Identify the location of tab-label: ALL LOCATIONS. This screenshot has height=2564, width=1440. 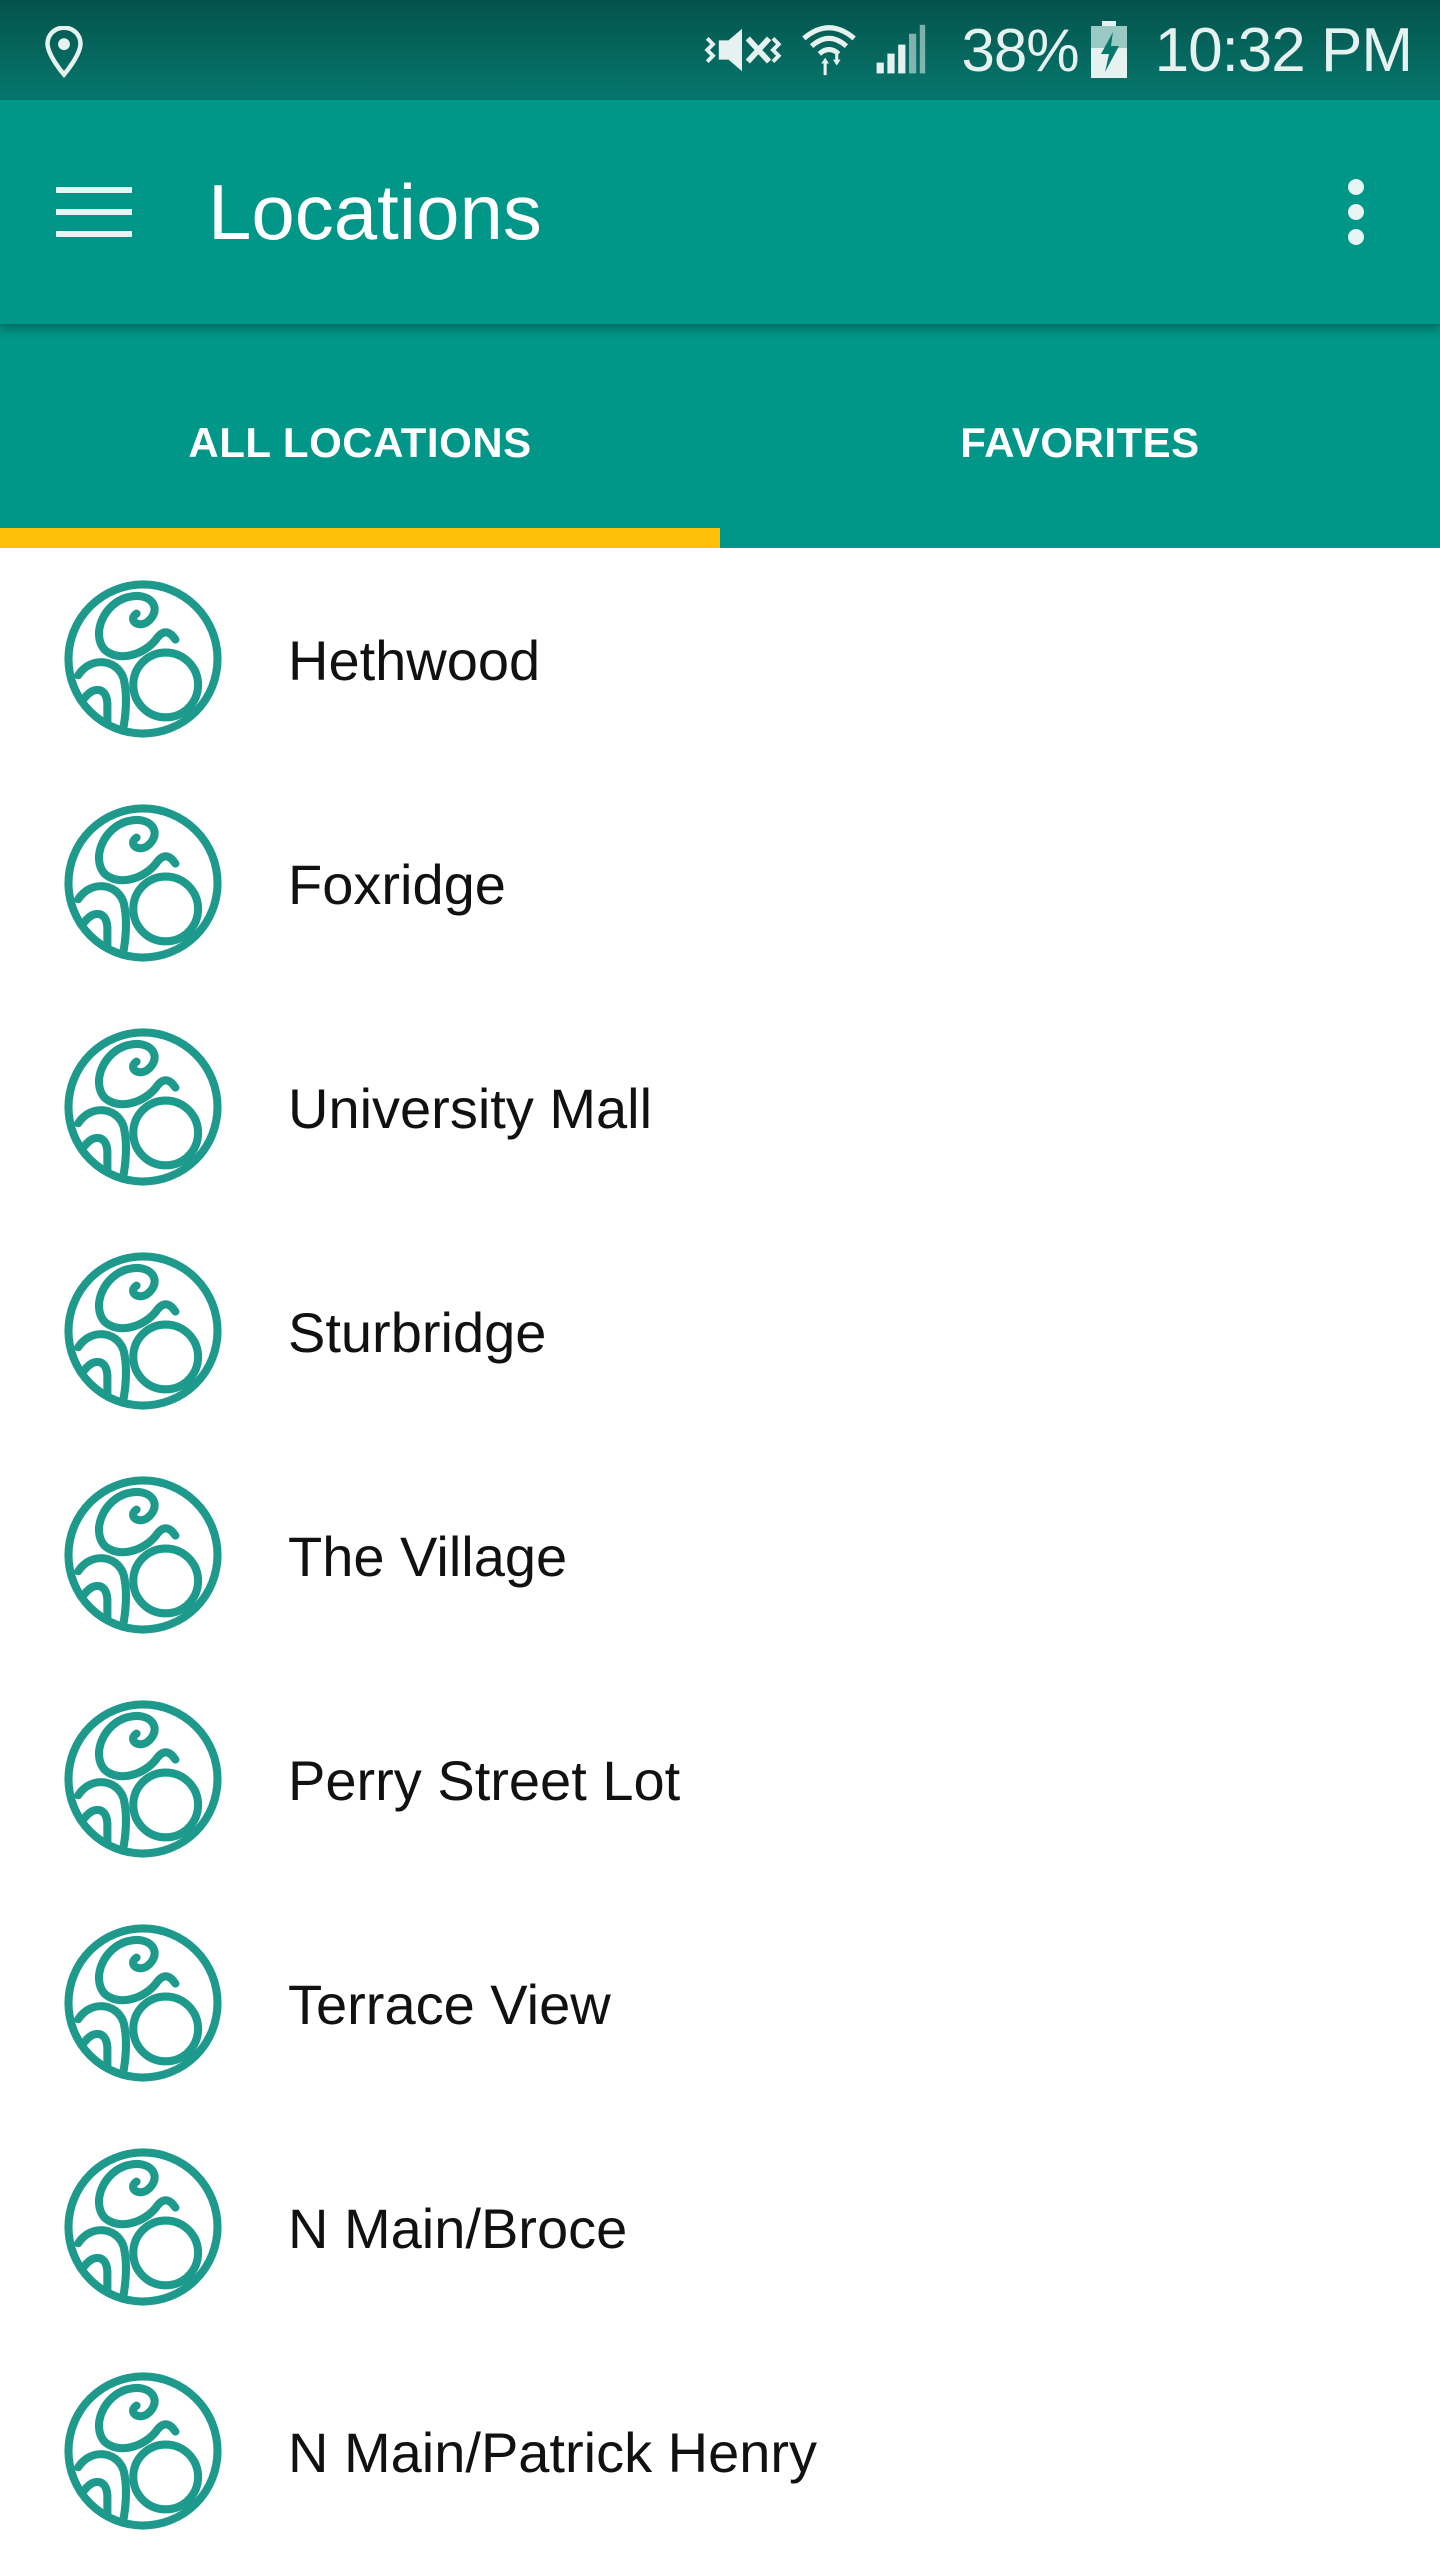
(360, 442).